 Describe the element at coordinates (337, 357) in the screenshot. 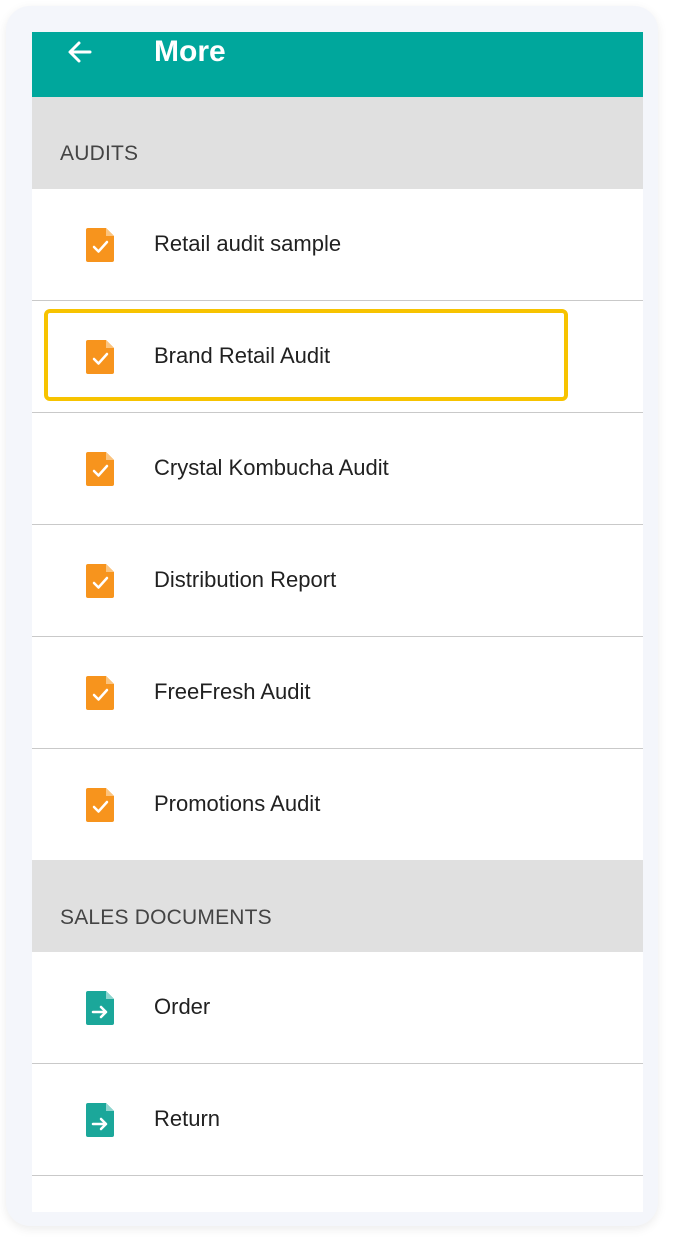

I see `list-item-audit: Brand Retail Audit` at that location.